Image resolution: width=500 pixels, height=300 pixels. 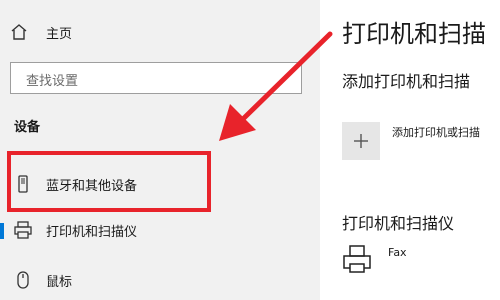 I want to click on plus-icon, so click(x=361, y=141).